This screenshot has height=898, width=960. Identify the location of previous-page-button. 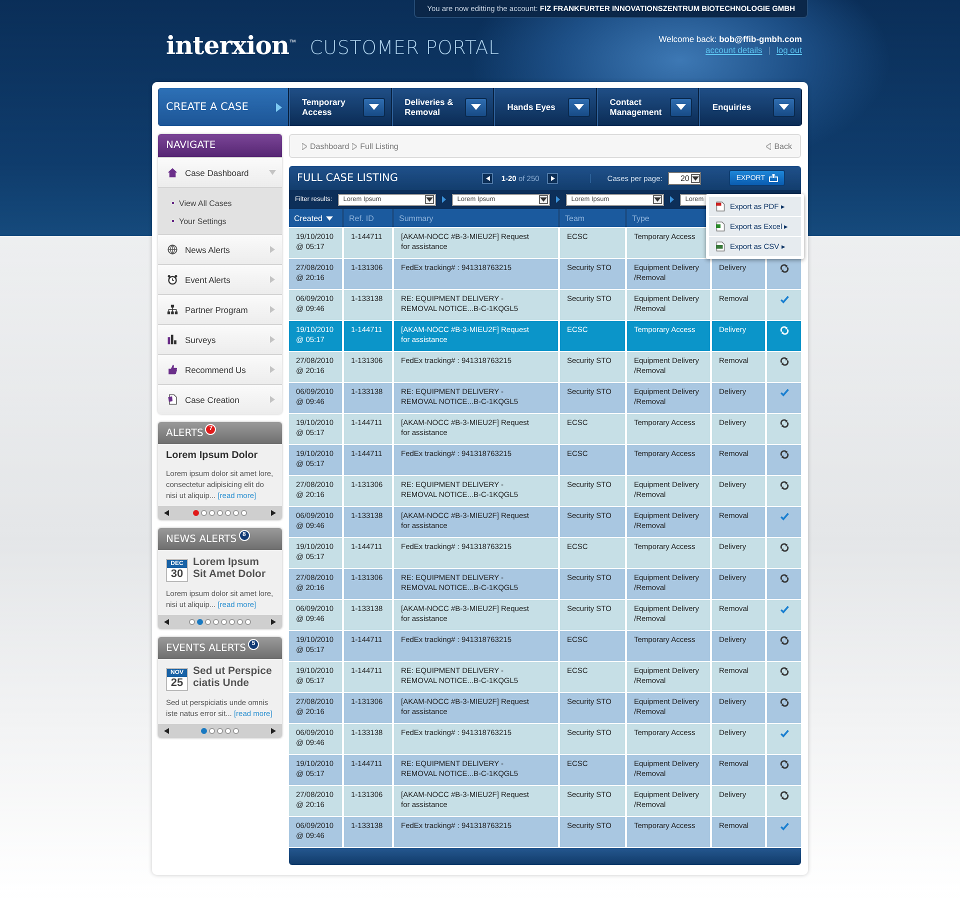
(488, 178).